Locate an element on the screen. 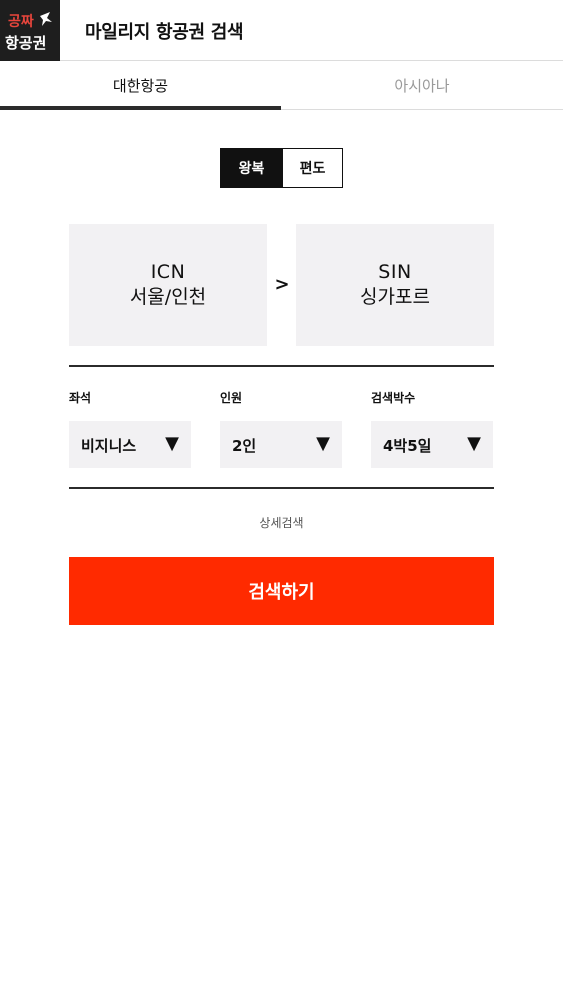 The width and height of the screenshot is (563, 1000). seat-class-value: 비지니스 is located at coordinates (109, 446).